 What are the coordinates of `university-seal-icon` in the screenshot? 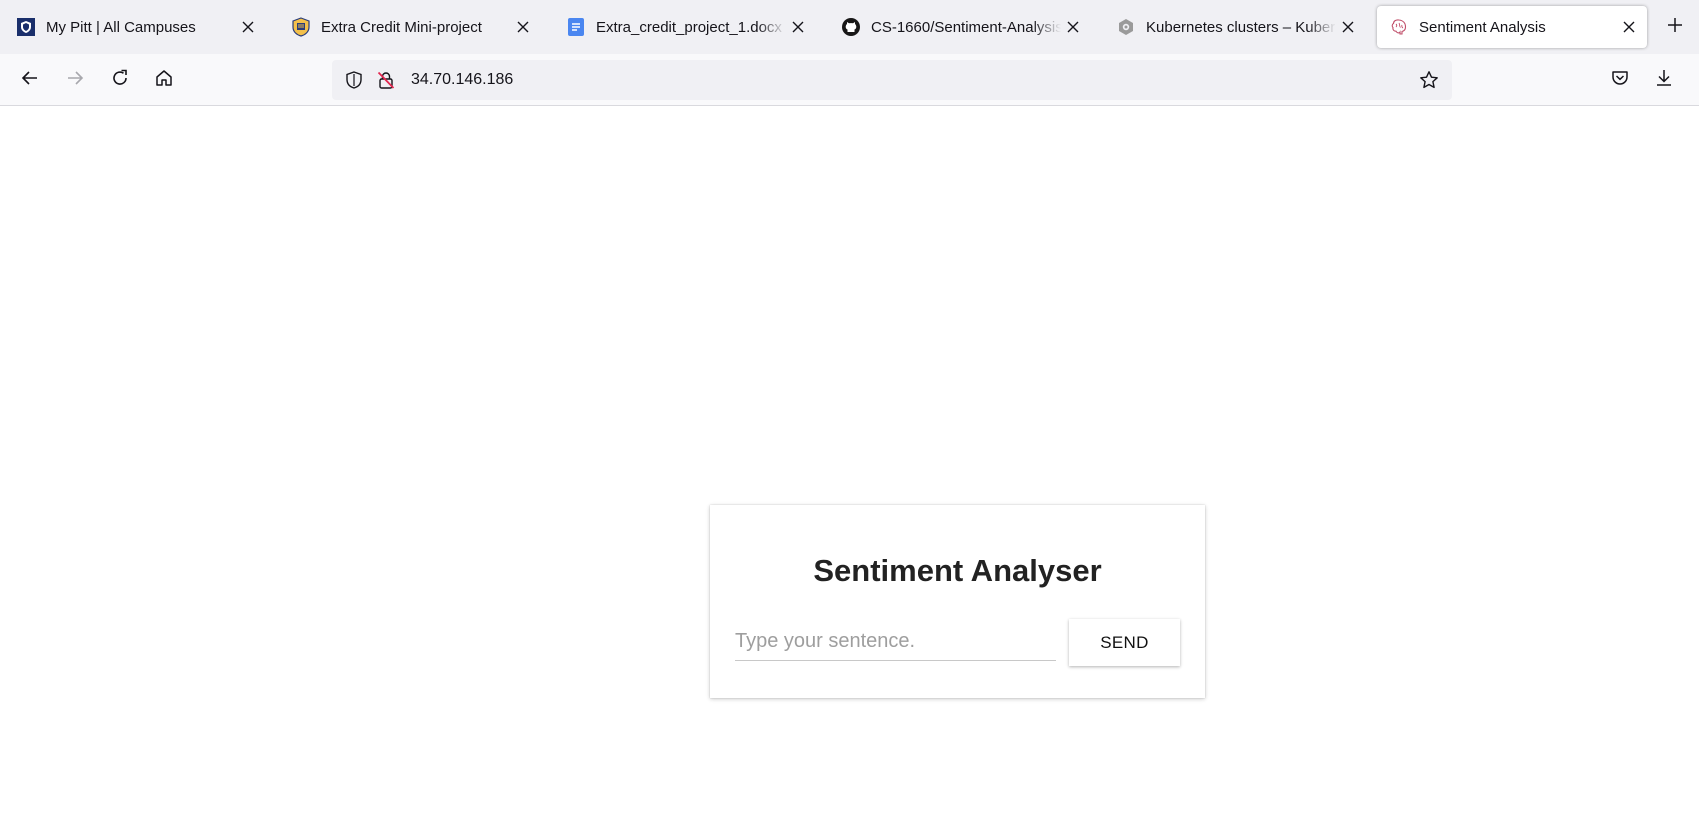 It's located at (301, 27).